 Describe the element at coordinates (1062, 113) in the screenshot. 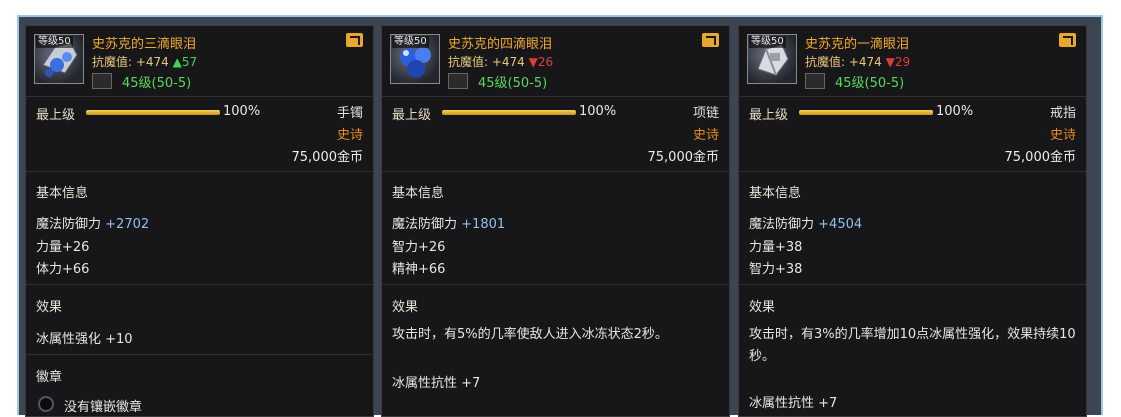

I see `slot-type: 戒指` at that location.